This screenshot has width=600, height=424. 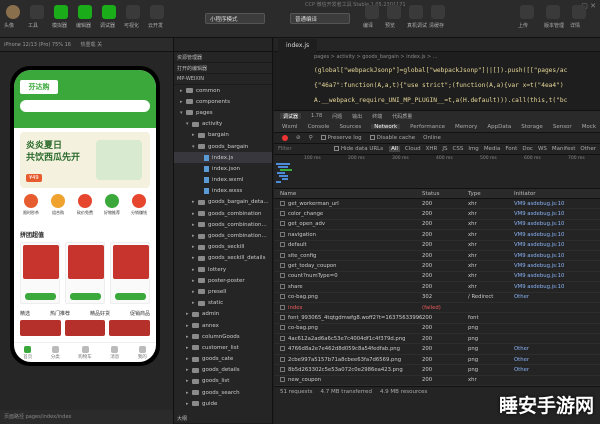 I want to click on tree-item: index.json, so click(x=223, y=168).